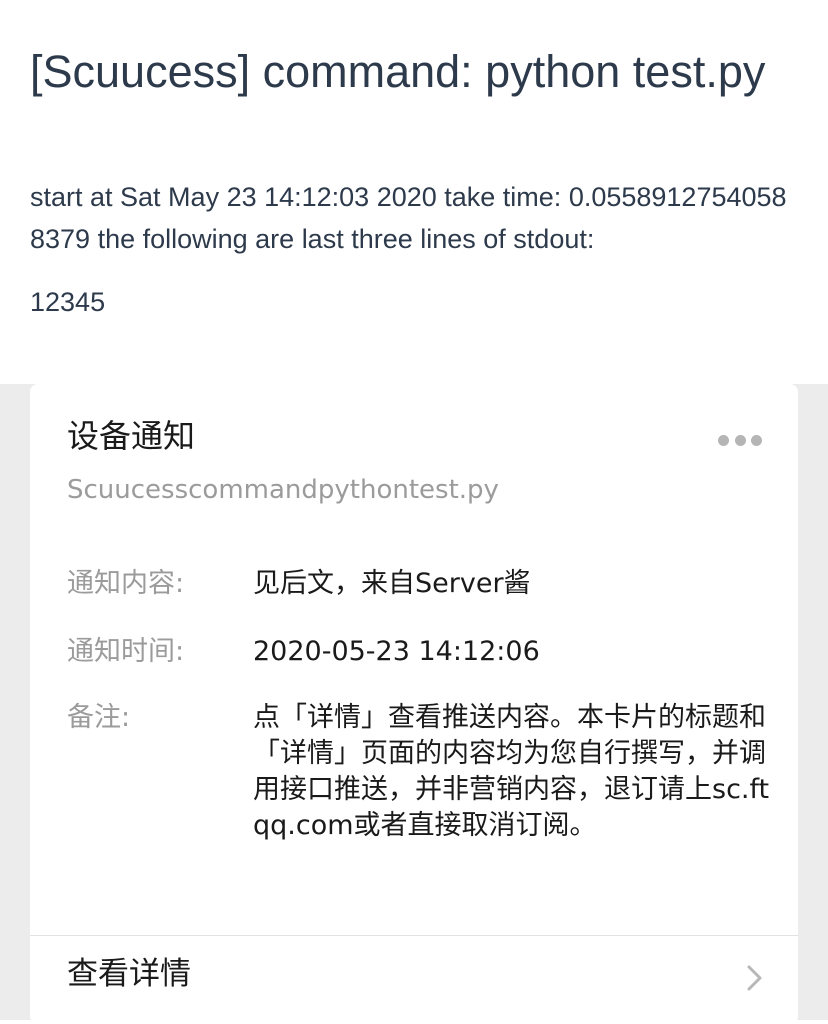 The image size is (828, 1024). What do you see at coordinates (283, 490) in the screenshot?
I see `card-subtitle: Scuucesscommandpythontest.py` at bounding box center [283, 490].